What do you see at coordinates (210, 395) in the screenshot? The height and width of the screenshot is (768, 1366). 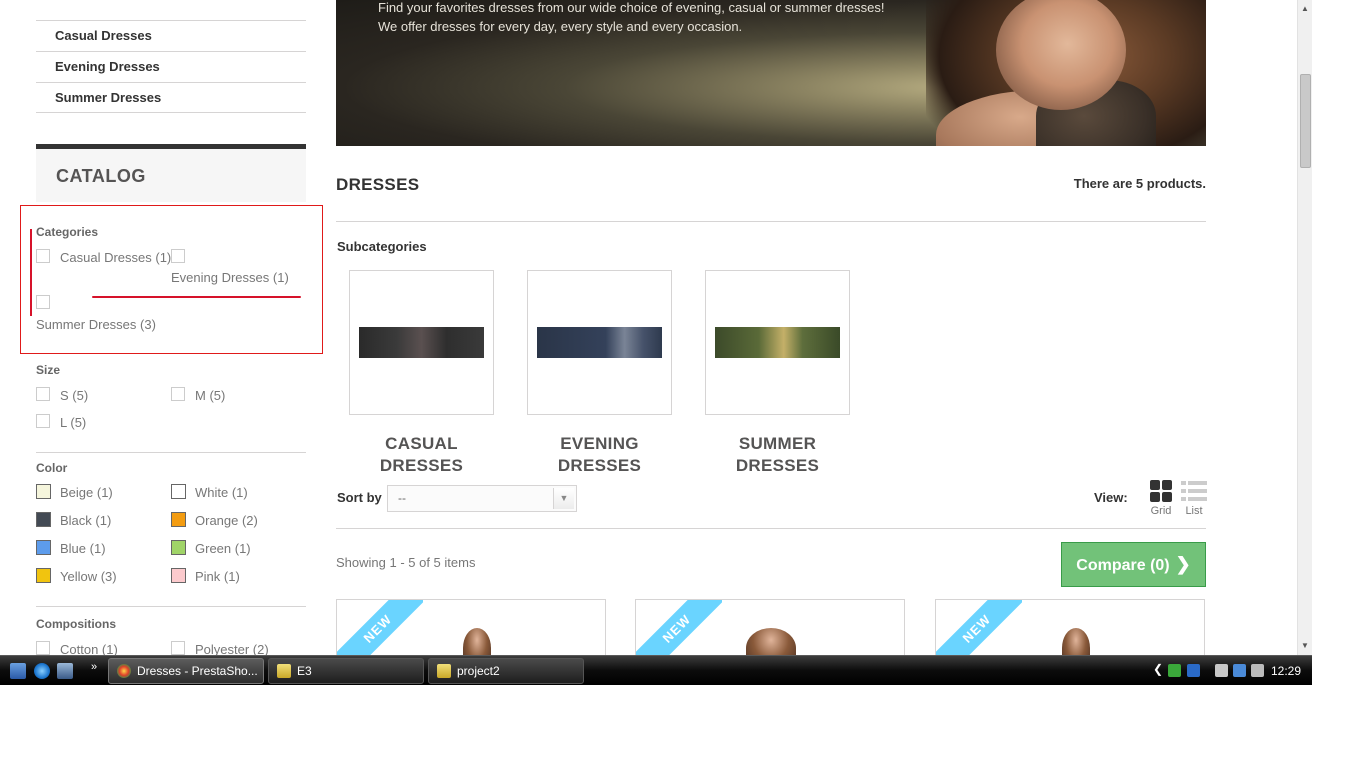 I see `filter-size-m: M (5)` at bounding box center [210, 395].